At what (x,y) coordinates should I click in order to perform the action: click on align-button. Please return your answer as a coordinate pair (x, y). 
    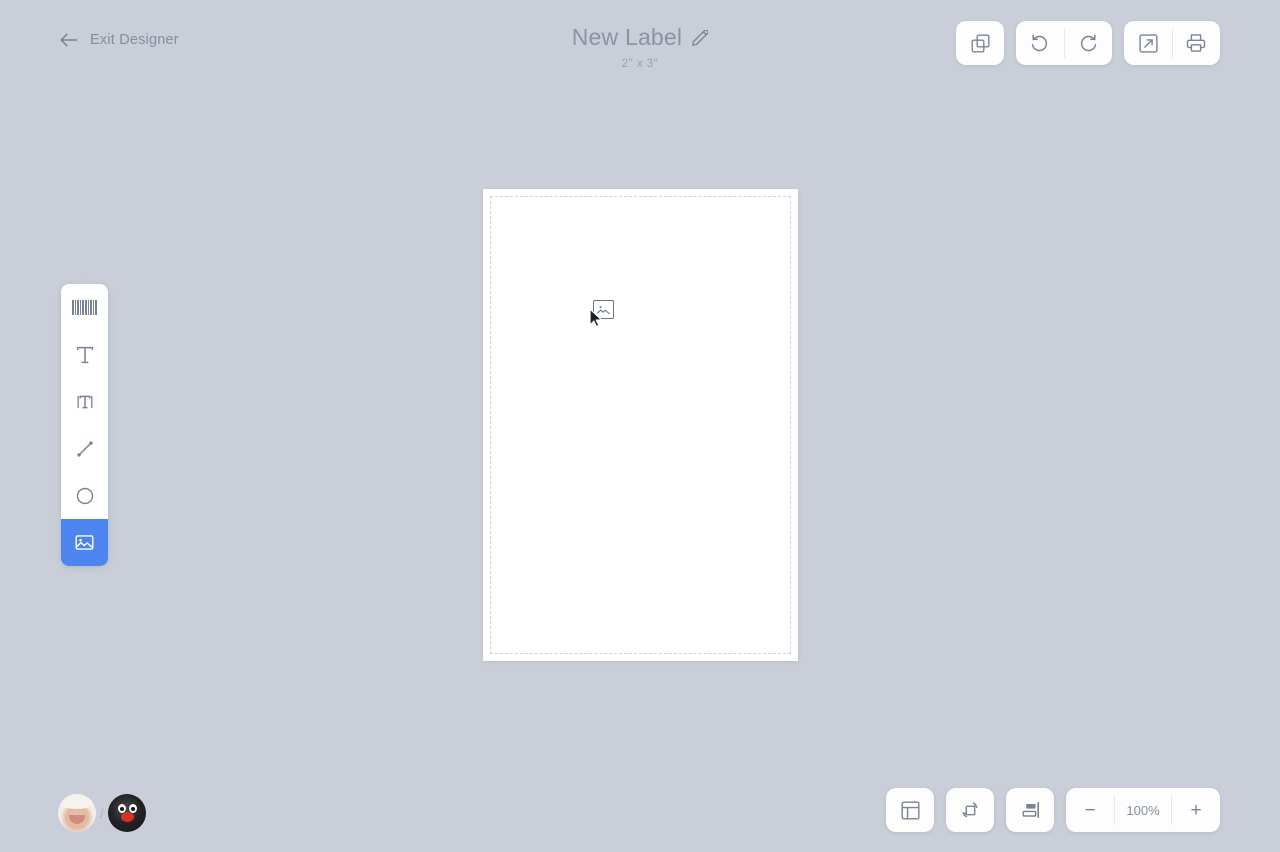
    Looking at the image, I should click on (1030, 810).